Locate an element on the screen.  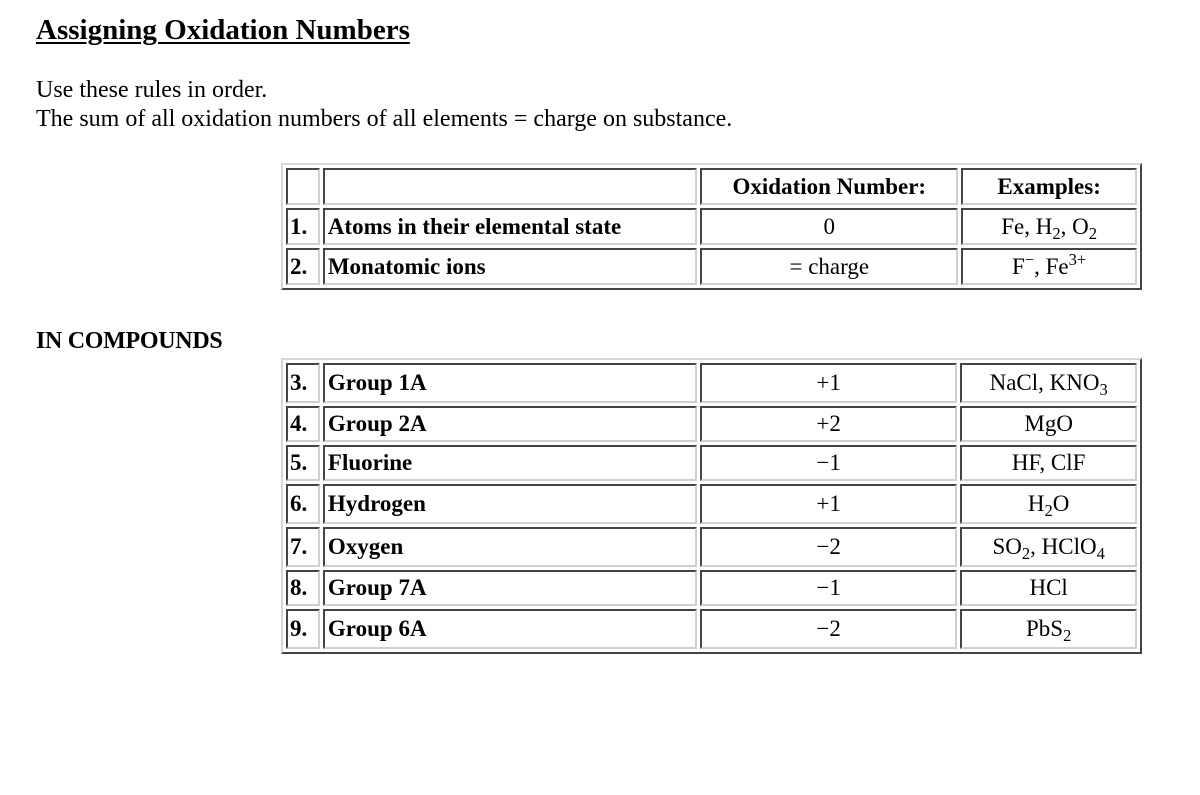
formula-text: F is located at coordinates (1018, 266).